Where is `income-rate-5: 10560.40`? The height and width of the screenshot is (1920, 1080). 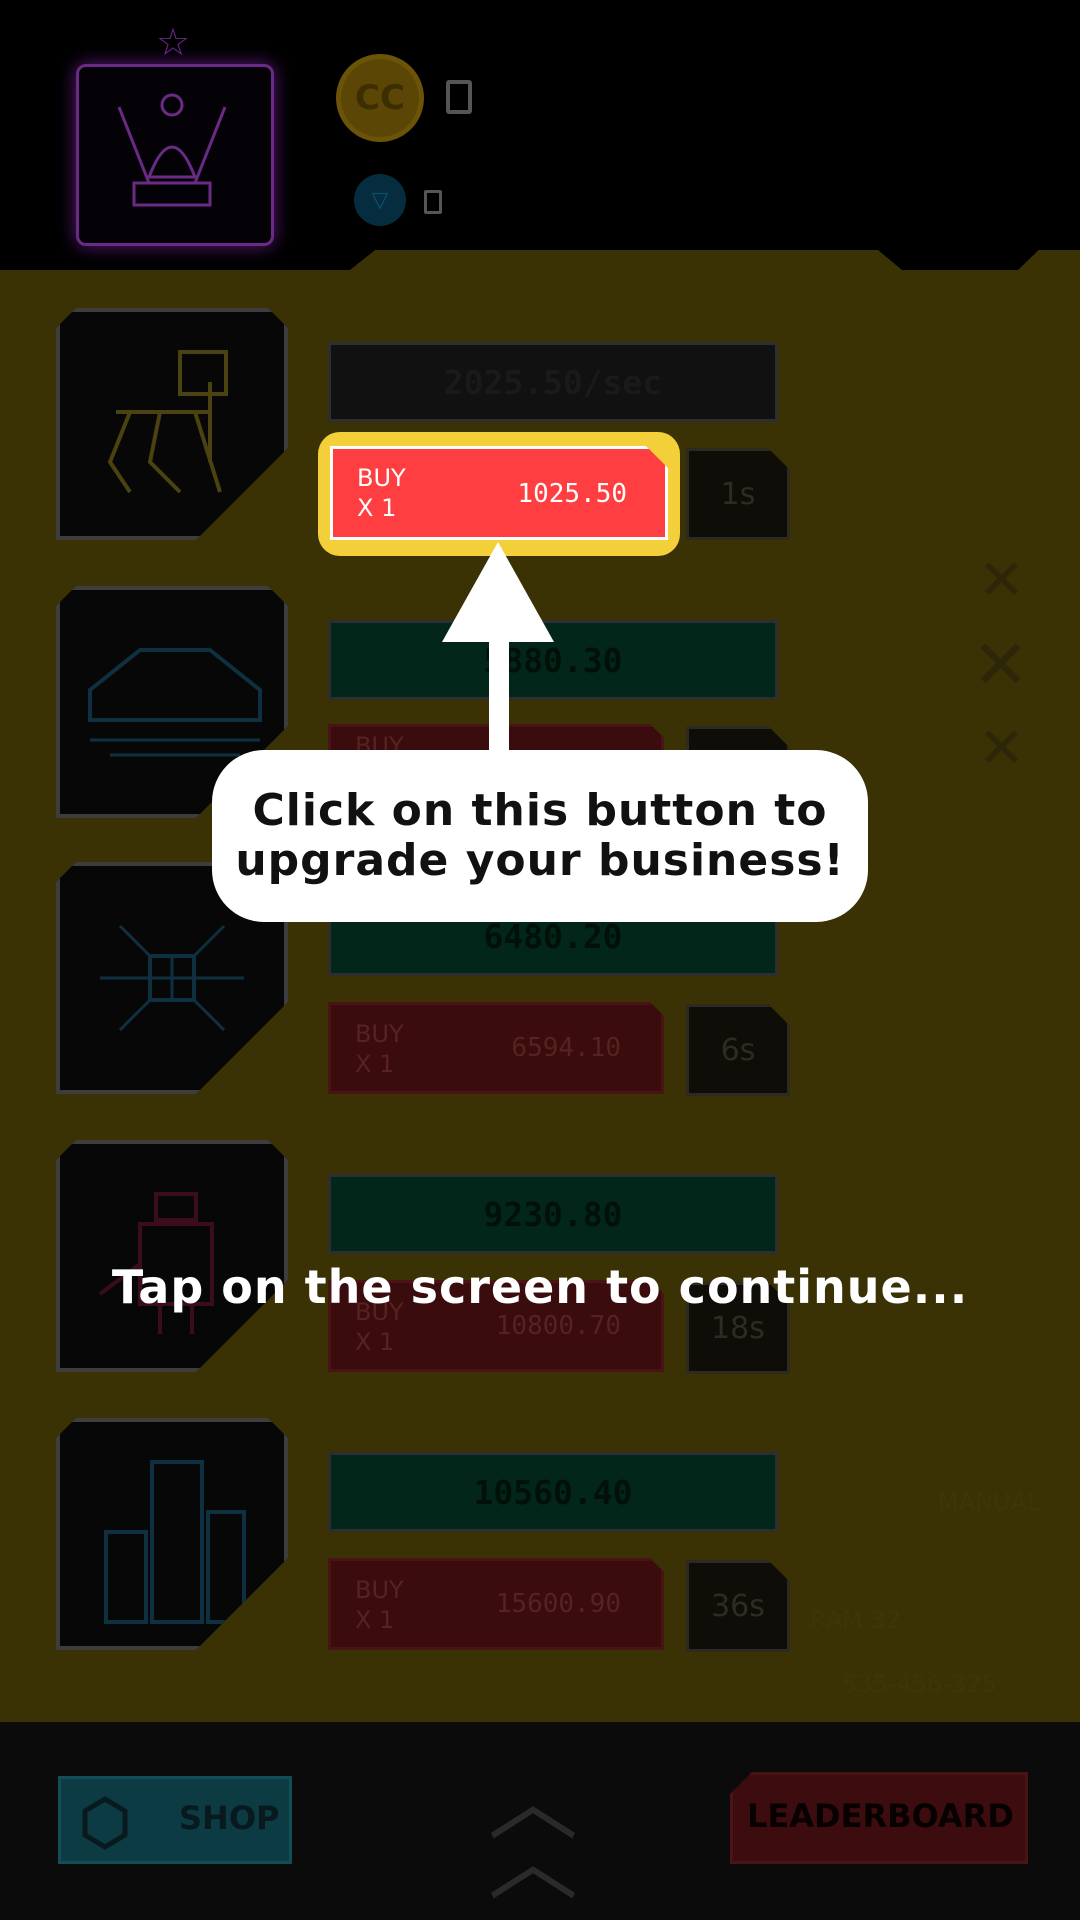
income-rate-5: 10560.40 is located at coordinates (553, 1492).